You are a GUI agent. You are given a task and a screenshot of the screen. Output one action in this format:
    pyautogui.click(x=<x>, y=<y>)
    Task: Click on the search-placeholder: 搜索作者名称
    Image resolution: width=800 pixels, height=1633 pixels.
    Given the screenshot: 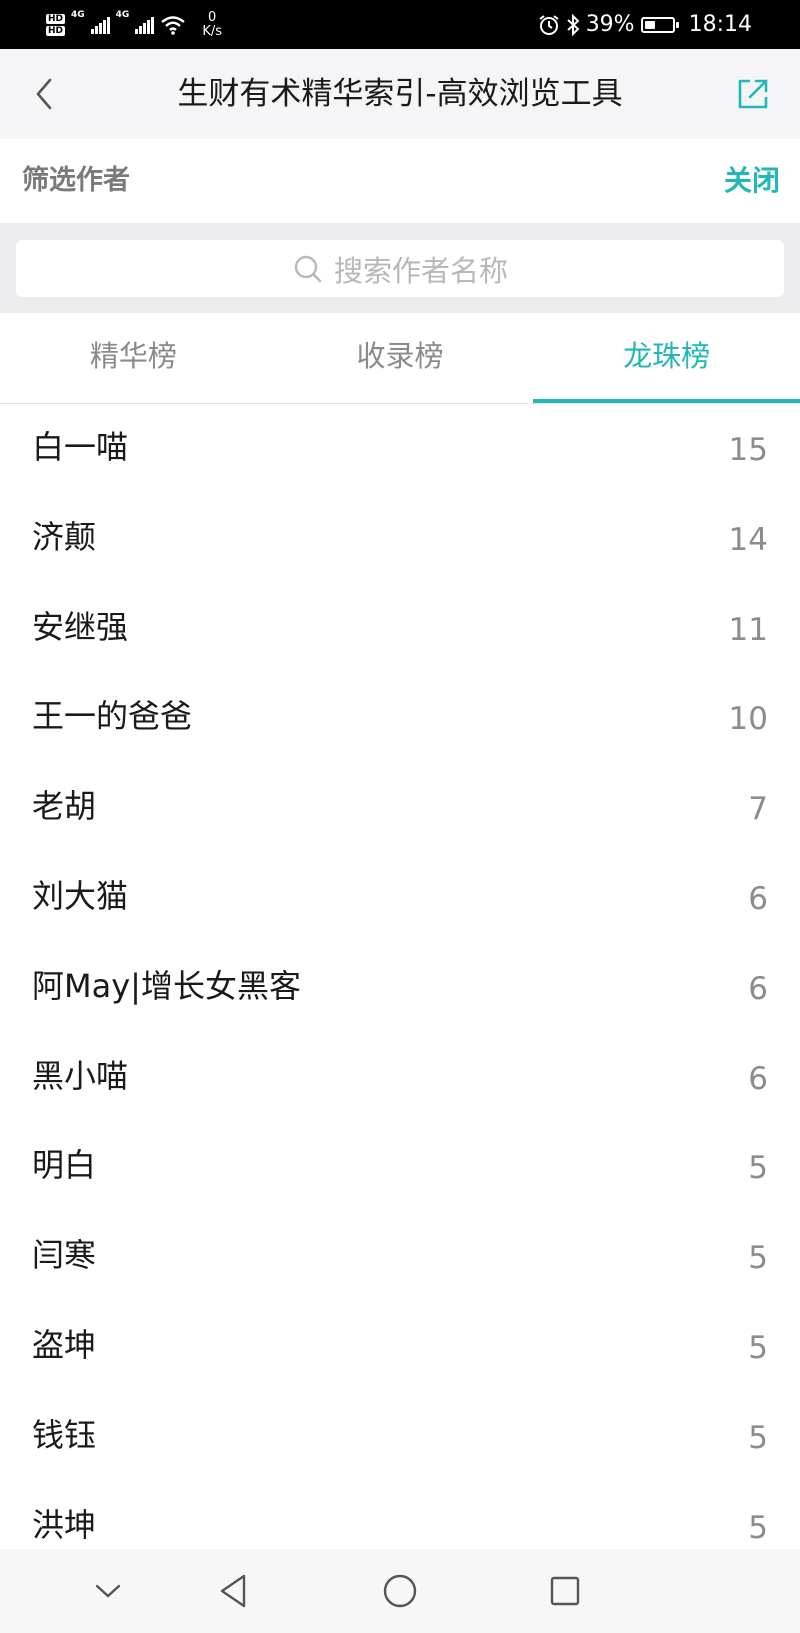 What is the action you would take?
    pyautogui.click(x=420, y=270)
    